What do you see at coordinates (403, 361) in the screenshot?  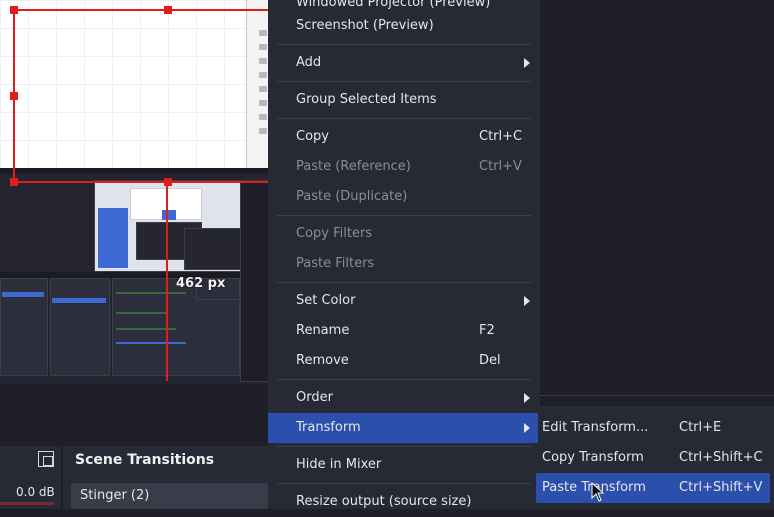 I see `menu-item-remove: Remove Del` at bounding box center [403, 361].